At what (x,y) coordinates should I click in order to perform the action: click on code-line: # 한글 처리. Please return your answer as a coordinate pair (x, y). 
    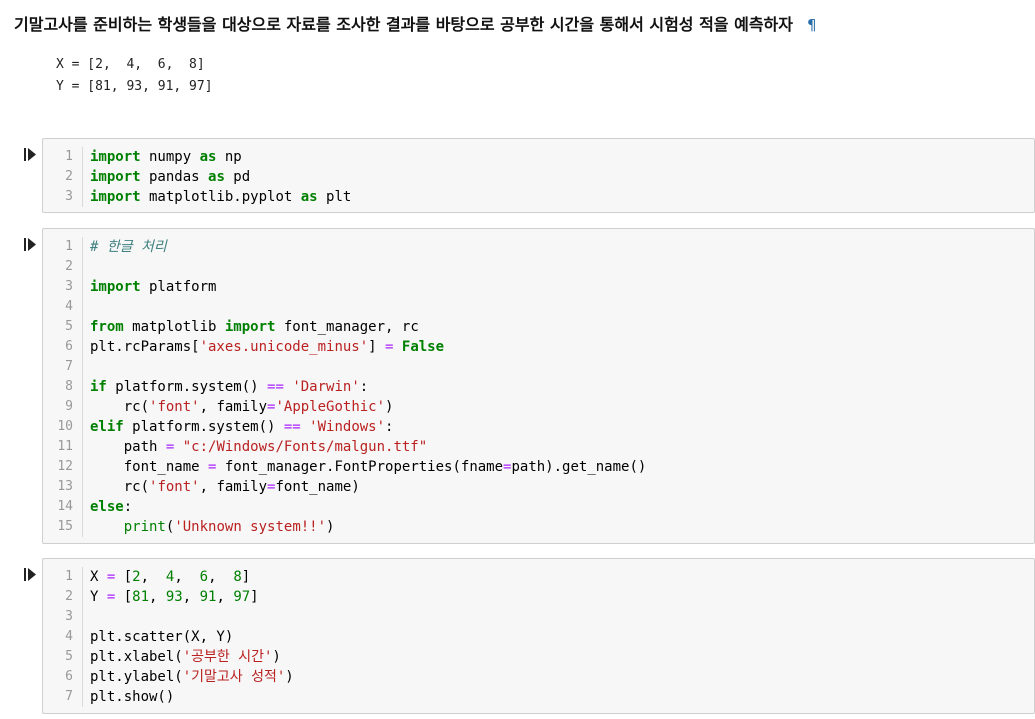
    Looking at the image, I should click on (128, 247).